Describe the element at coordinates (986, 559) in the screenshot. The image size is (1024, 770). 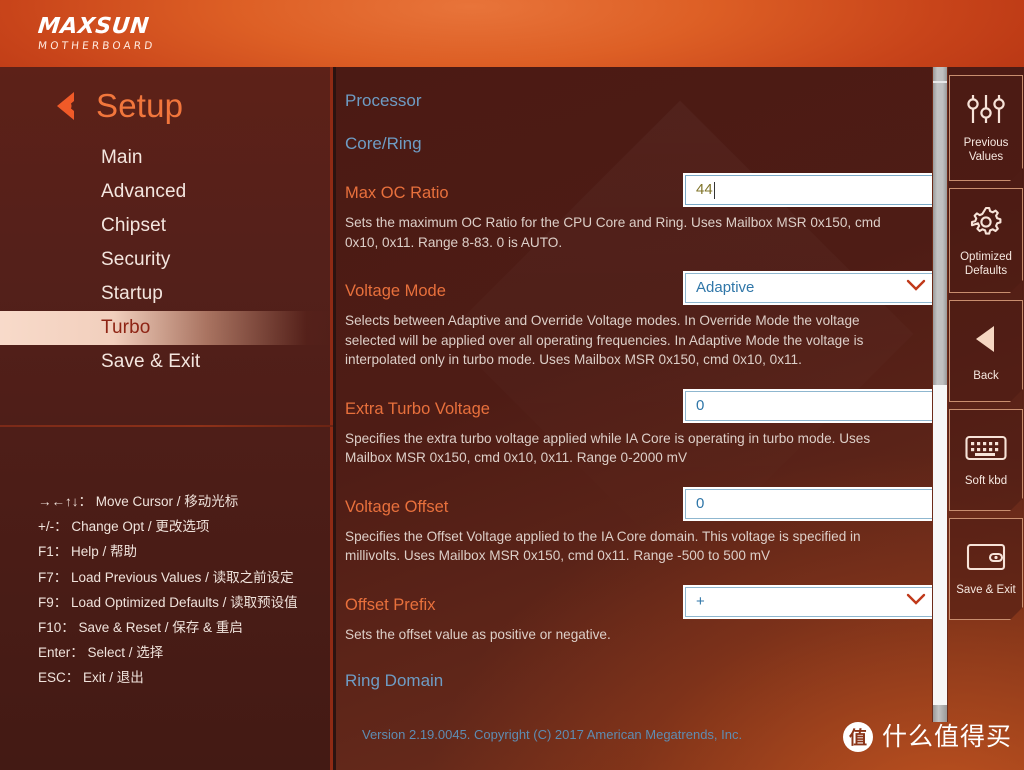
I see `exit-door-icon` at that location.